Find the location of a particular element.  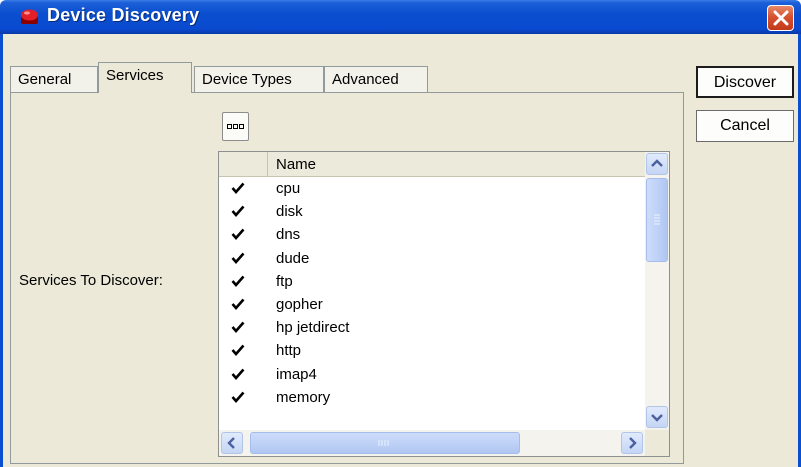

tab-advanced: Advanced is located at coordinates (376, 79).